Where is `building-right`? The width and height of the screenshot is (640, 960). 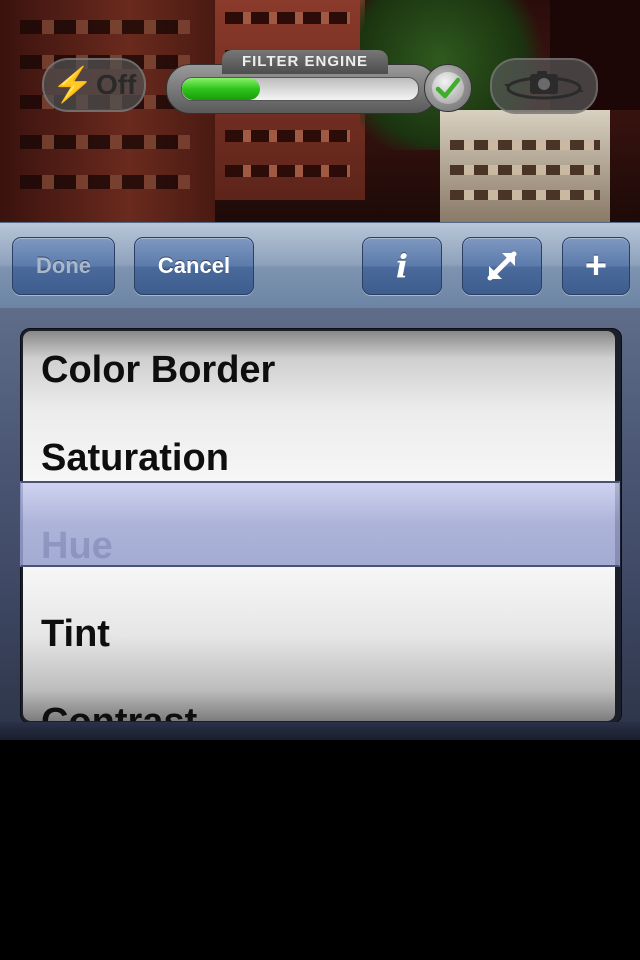 building-right is located at coordinates (525, 166).